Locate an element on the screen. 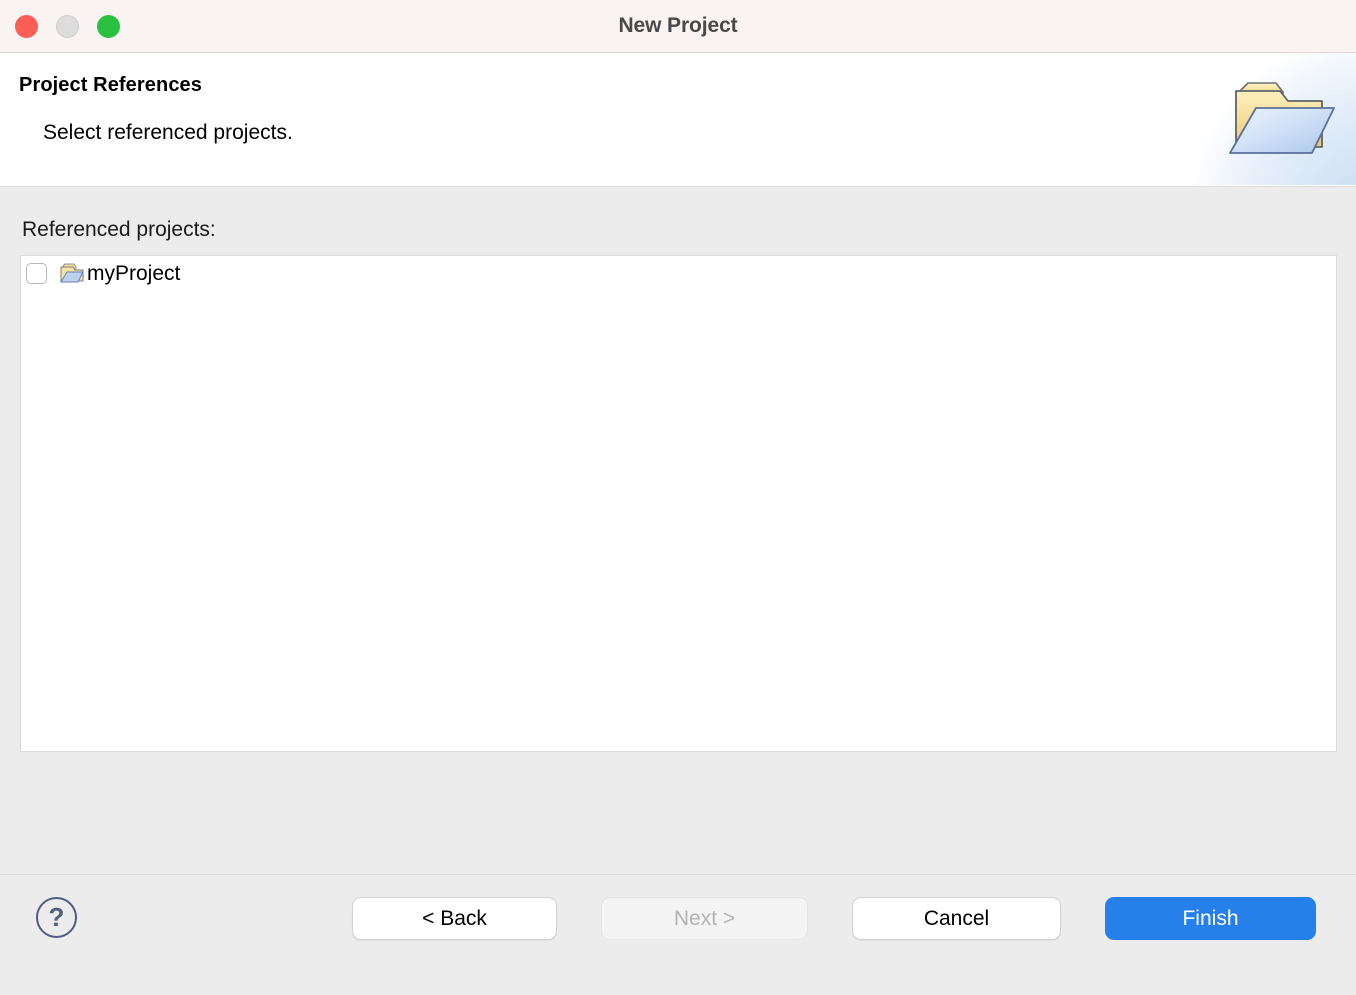  help-icon: ? is located at coordinates (56, 916).